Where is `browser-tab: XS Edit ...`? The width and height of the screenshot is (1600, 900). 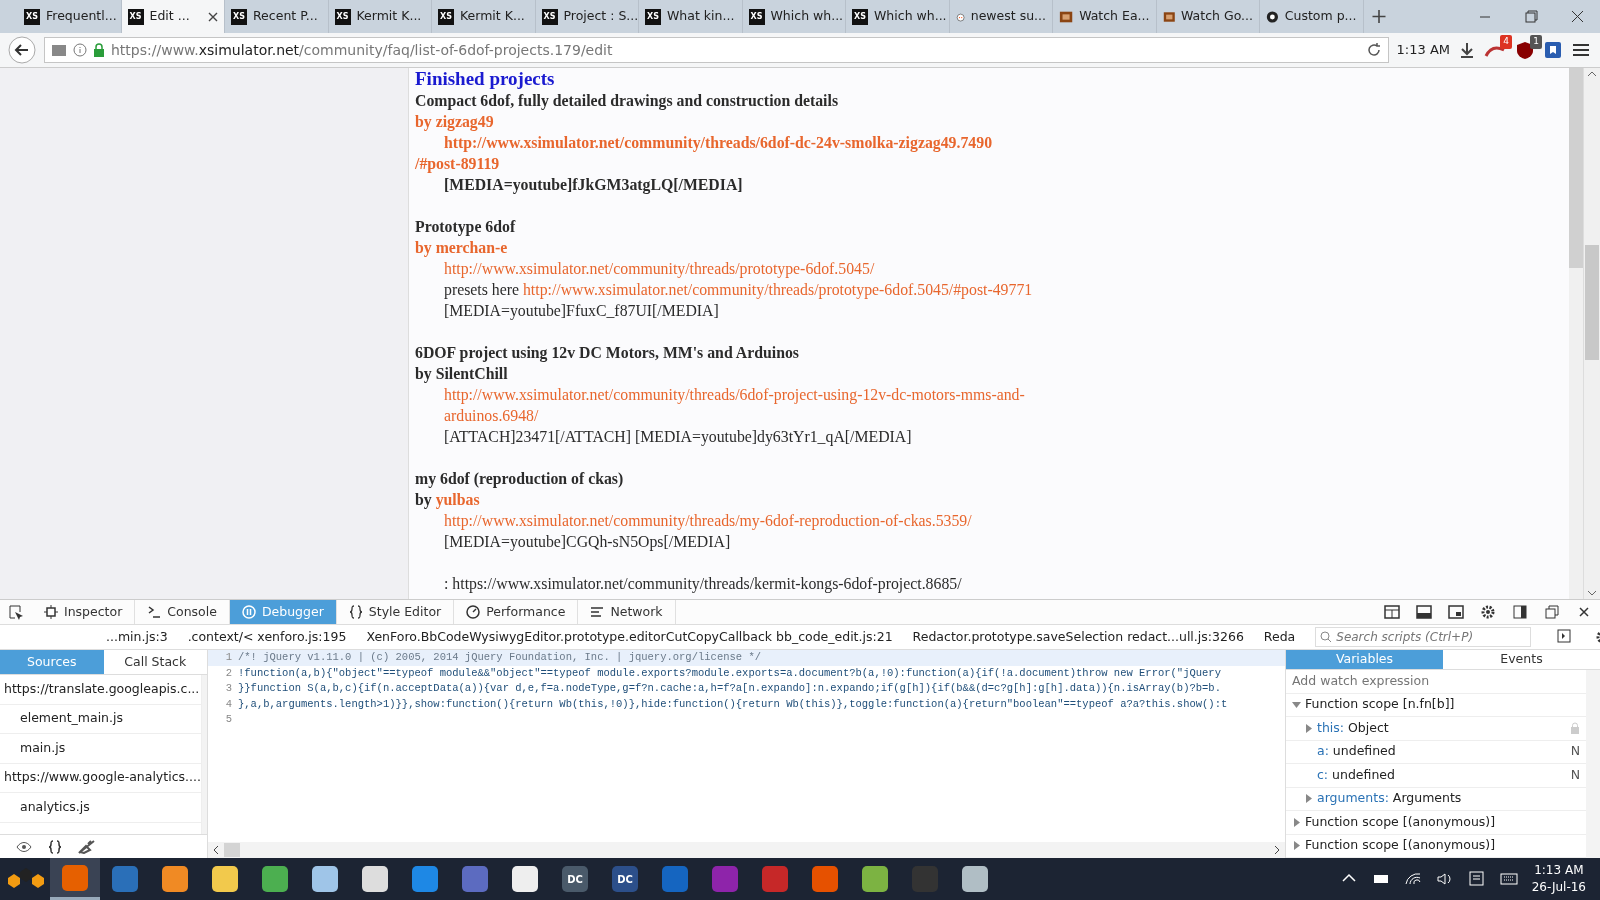
browser-tab: XS Edit ... is located at coordinates (173, 16).